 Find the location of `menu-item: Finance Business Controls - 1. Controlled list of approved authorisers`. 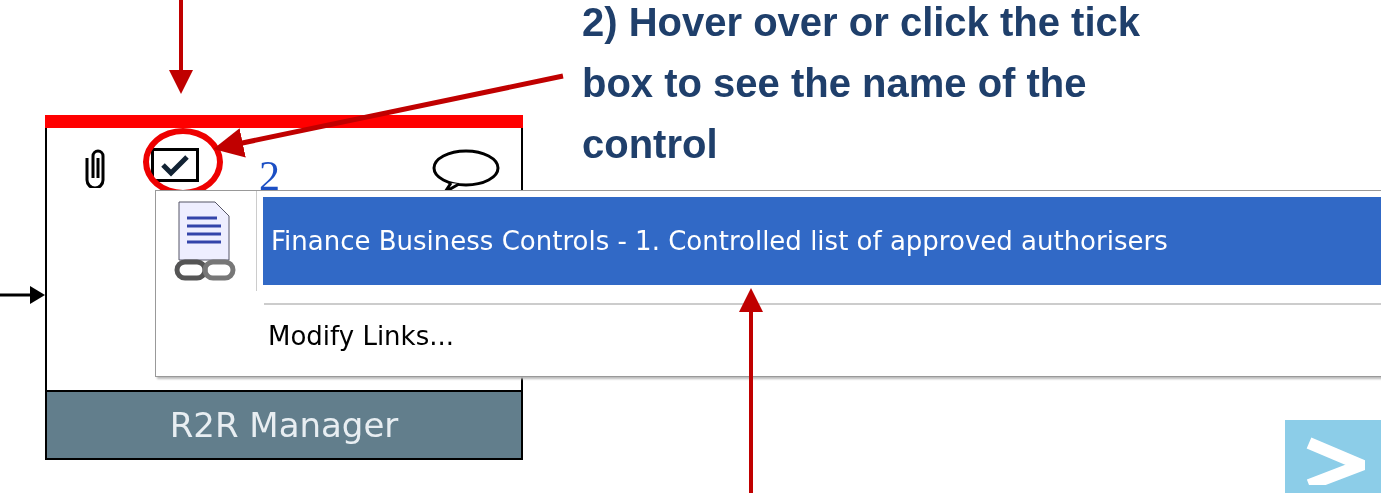

menu-item: Finance Business Controls - 1. Controlled list of approved authorisers is located at coordinates (822, 241).